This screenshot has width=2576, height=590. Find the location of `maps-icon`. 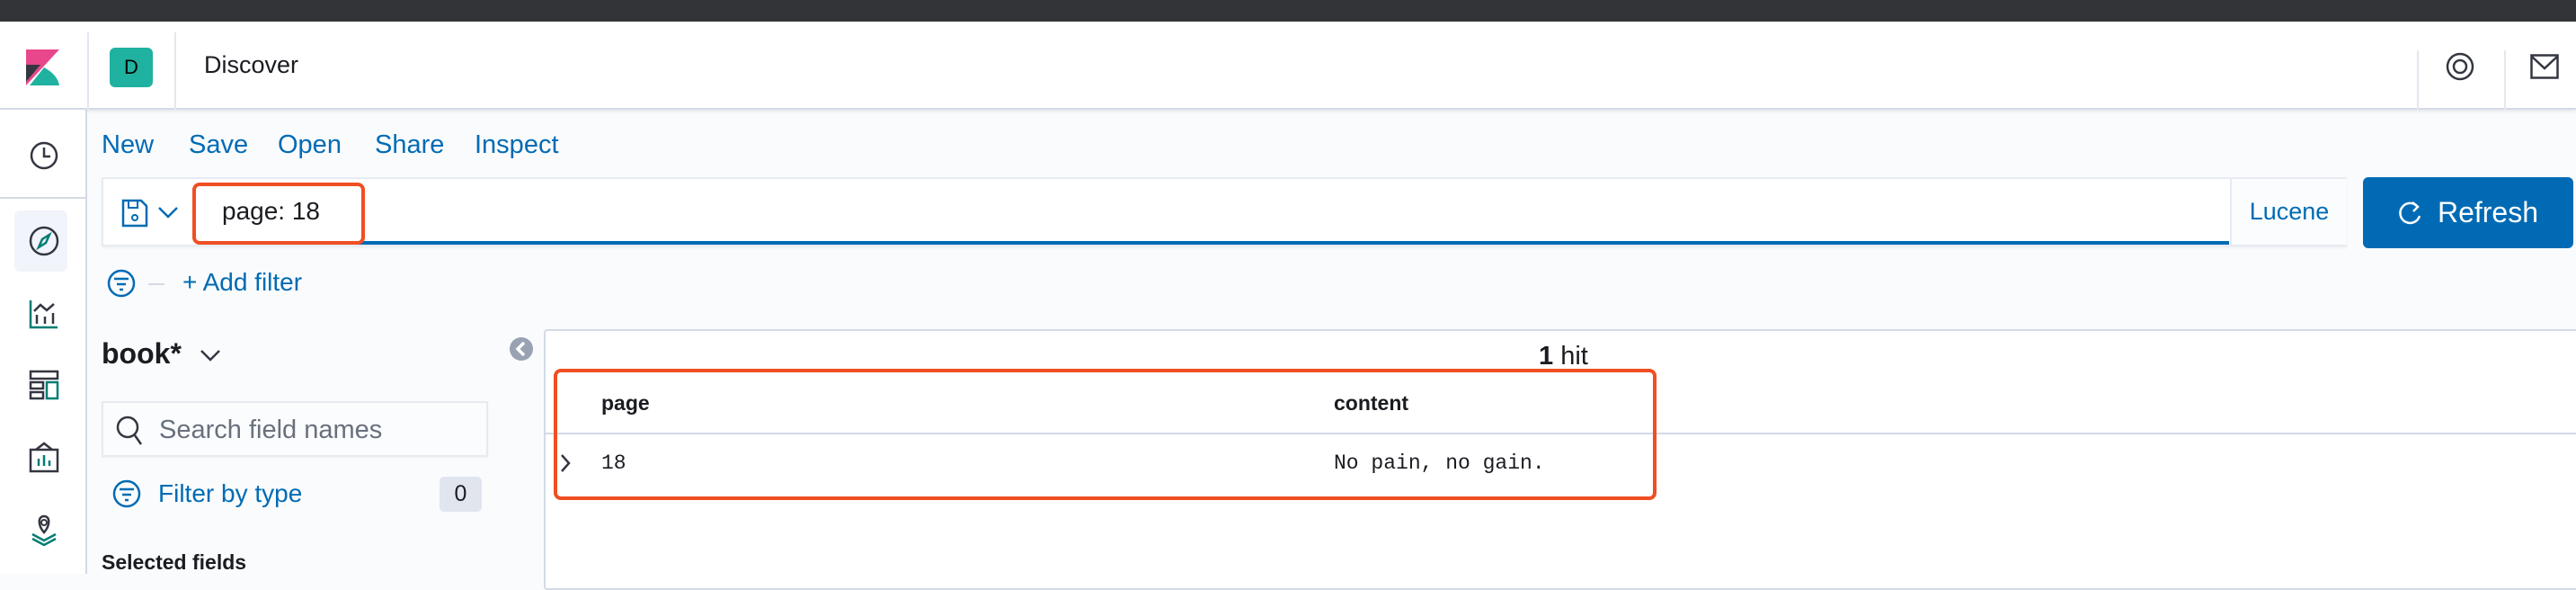

maps-icon is located at coordinates (44, 530).